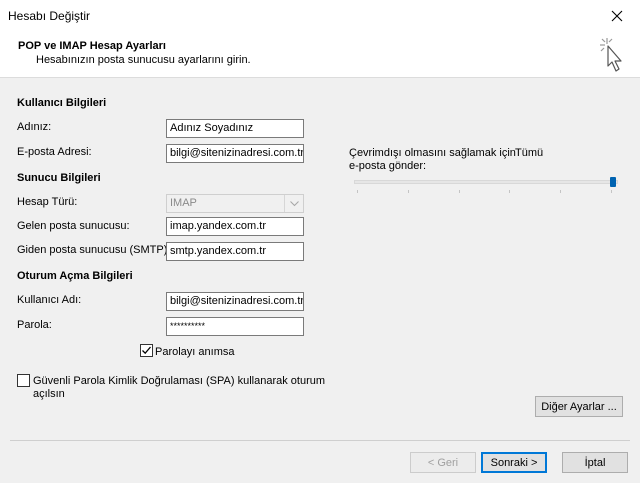 This screenshot has width=640, height=483. Describe the element at coordinates (49, 300) in the screenshot. I see `username-label: Kullanıcı Adı:` at that location.